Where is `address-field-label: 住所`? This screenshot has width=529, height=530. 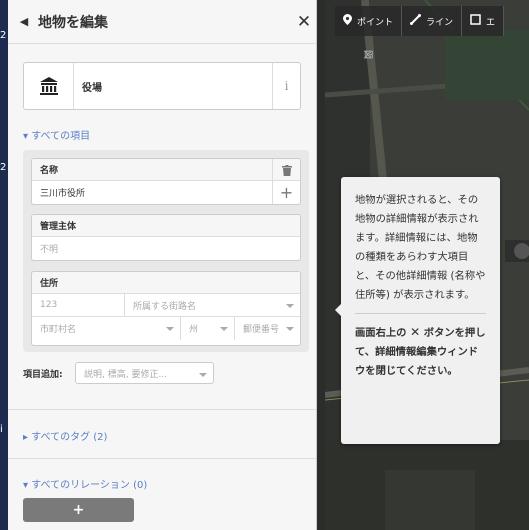 address-field-label: 住所 is located at coordinates (166, 283).